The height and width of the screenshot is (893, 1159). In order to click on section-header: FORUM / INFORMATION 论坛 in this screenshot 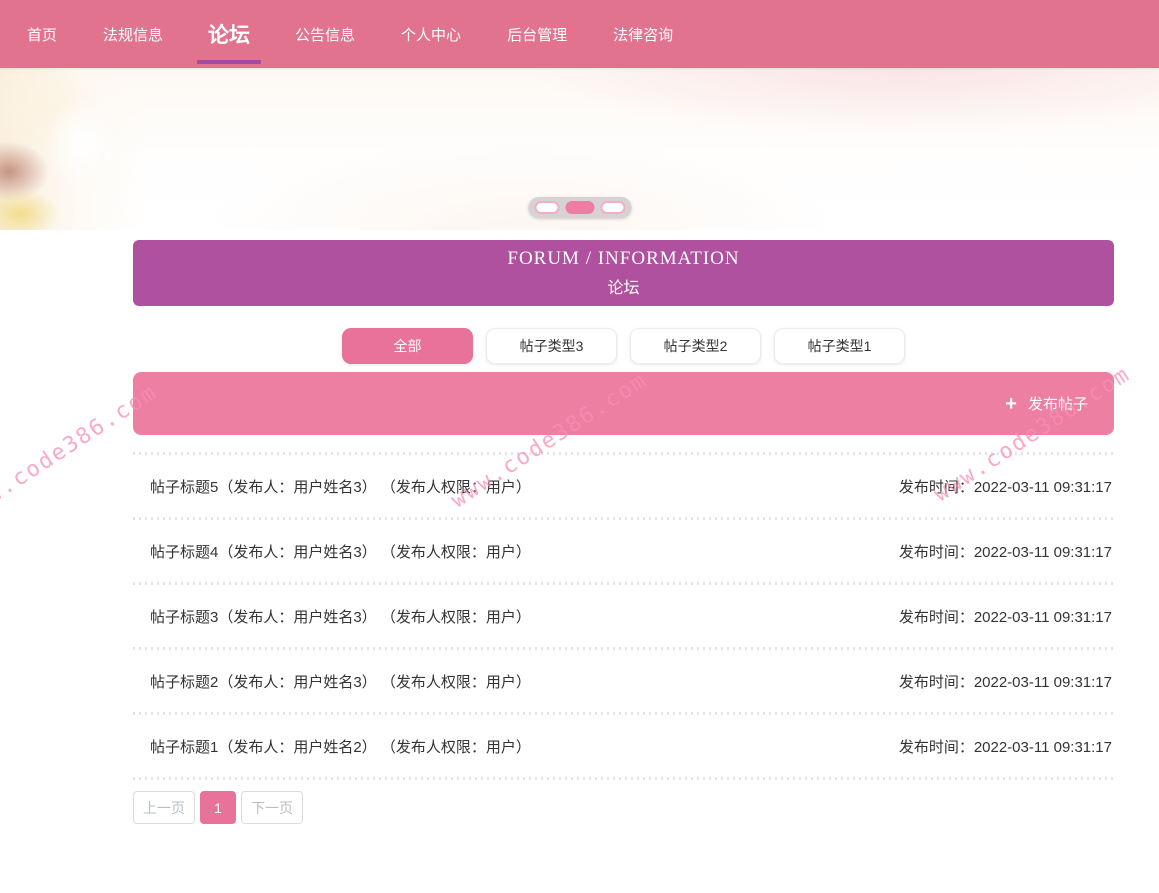, I will do `click(623, 273)`.